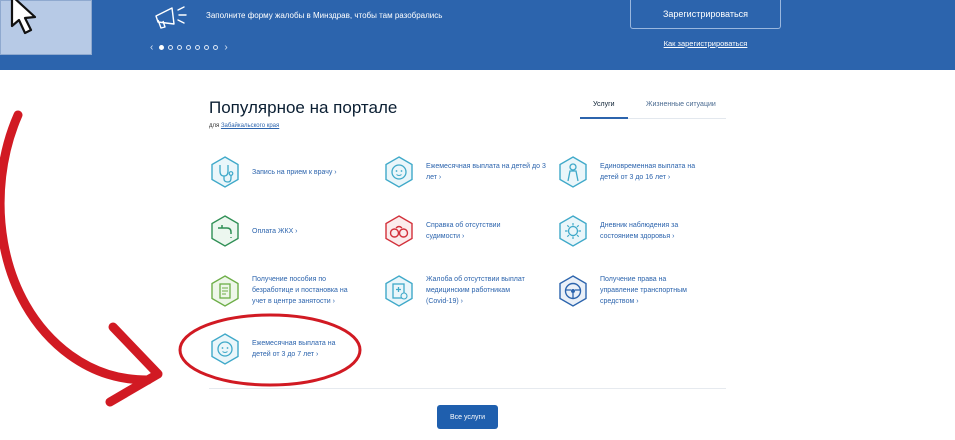 The height and width of the screenshot is (440, 955). Describe the element at coordinates (225, 290) in the screenshot. I see `document-icon` at that location.